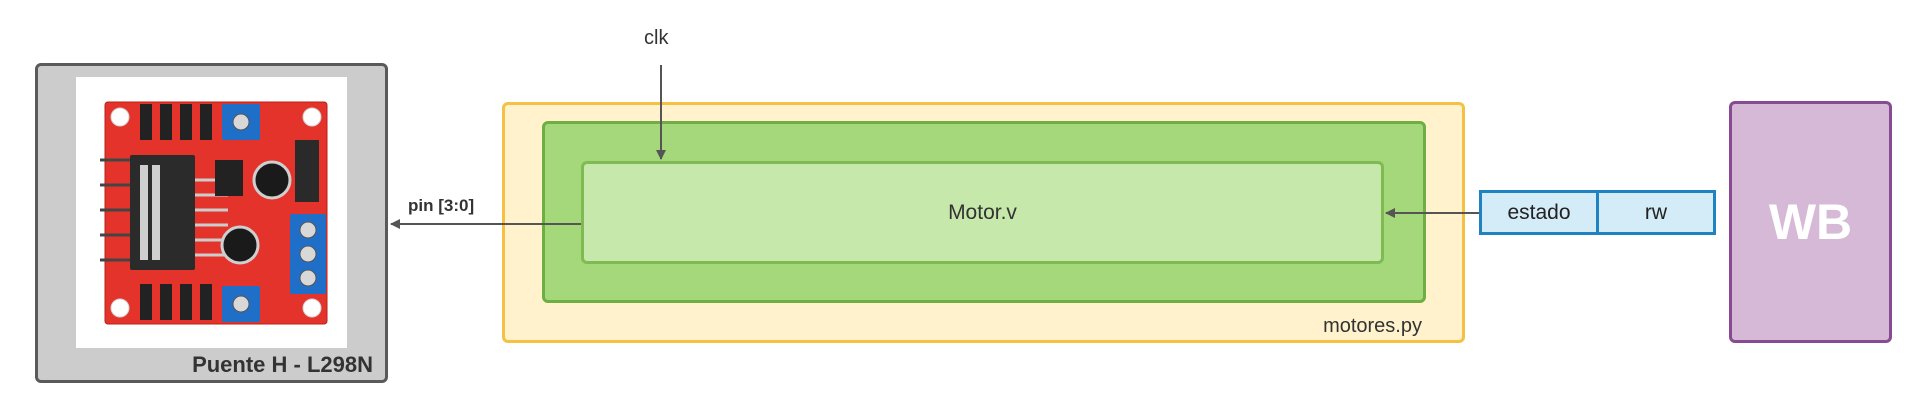 This screenshot has width=1925, height=420. I want to click on l298n-board, so click(214, 213).